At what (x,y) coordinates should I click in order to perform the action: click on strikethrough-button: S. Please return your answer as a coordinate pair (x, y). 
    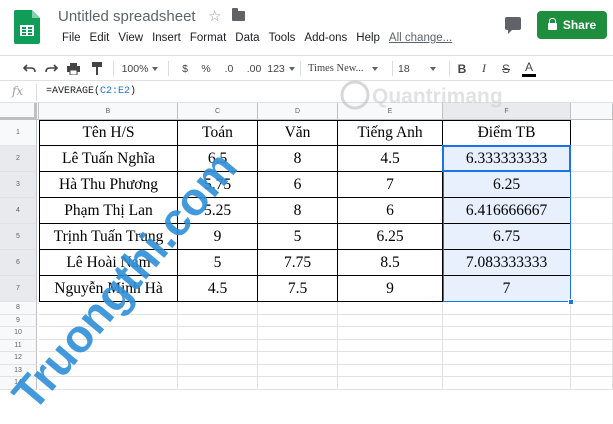
    Looking at the image, I should click on (506, 68).